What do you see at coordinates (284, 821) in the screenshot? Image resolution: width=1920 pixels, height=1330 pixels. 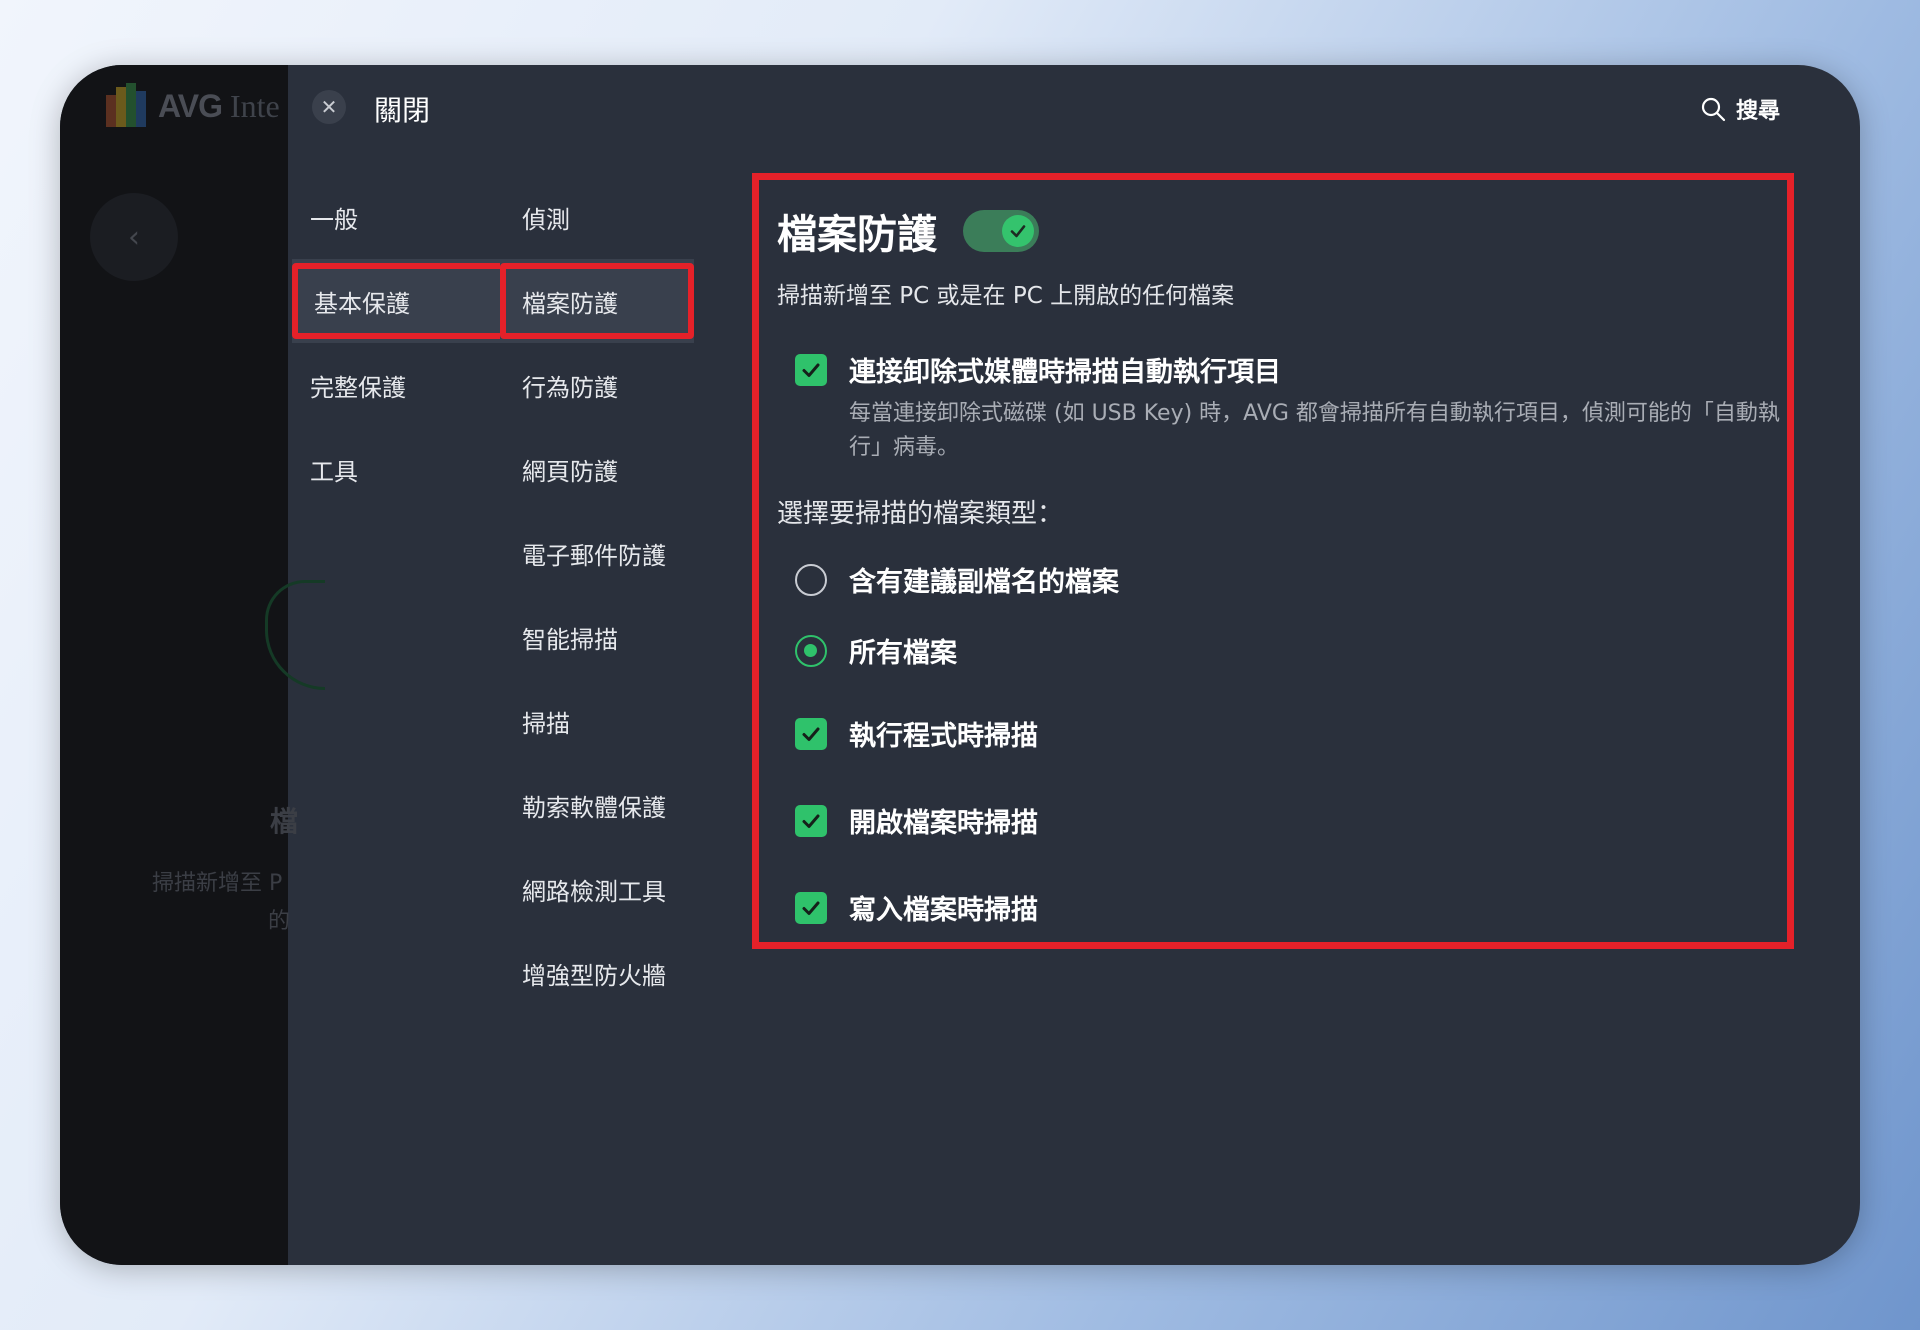 I see `background-title-fragment: 檔` at bounding box center [284, 821].